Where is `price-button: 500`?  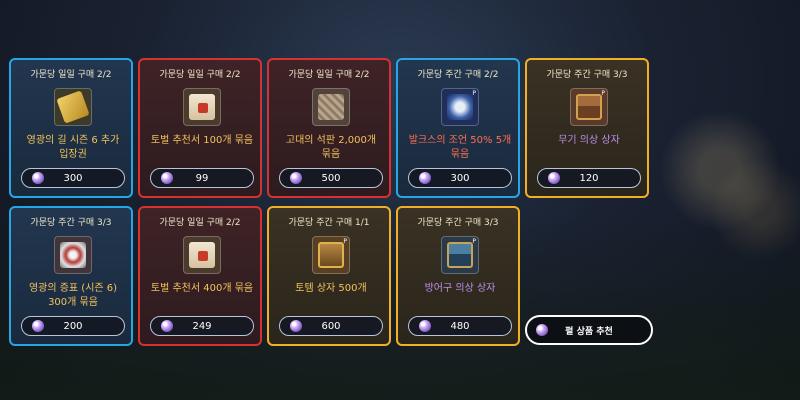
price-button: 500 is located at coordinates (331, 178).